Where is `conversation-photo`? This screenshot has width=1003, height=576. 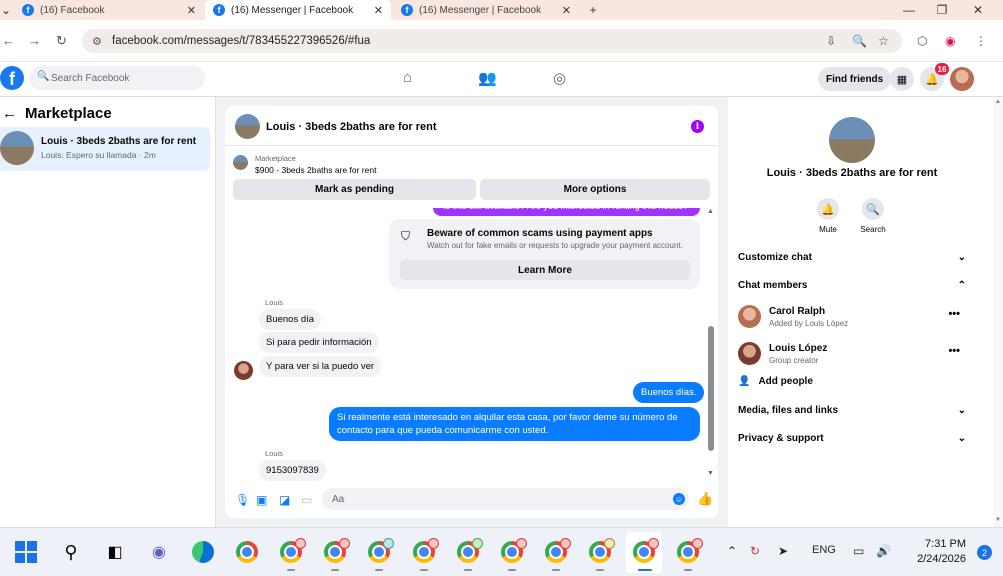
conversation-photo is located at coordinates (852, 140).